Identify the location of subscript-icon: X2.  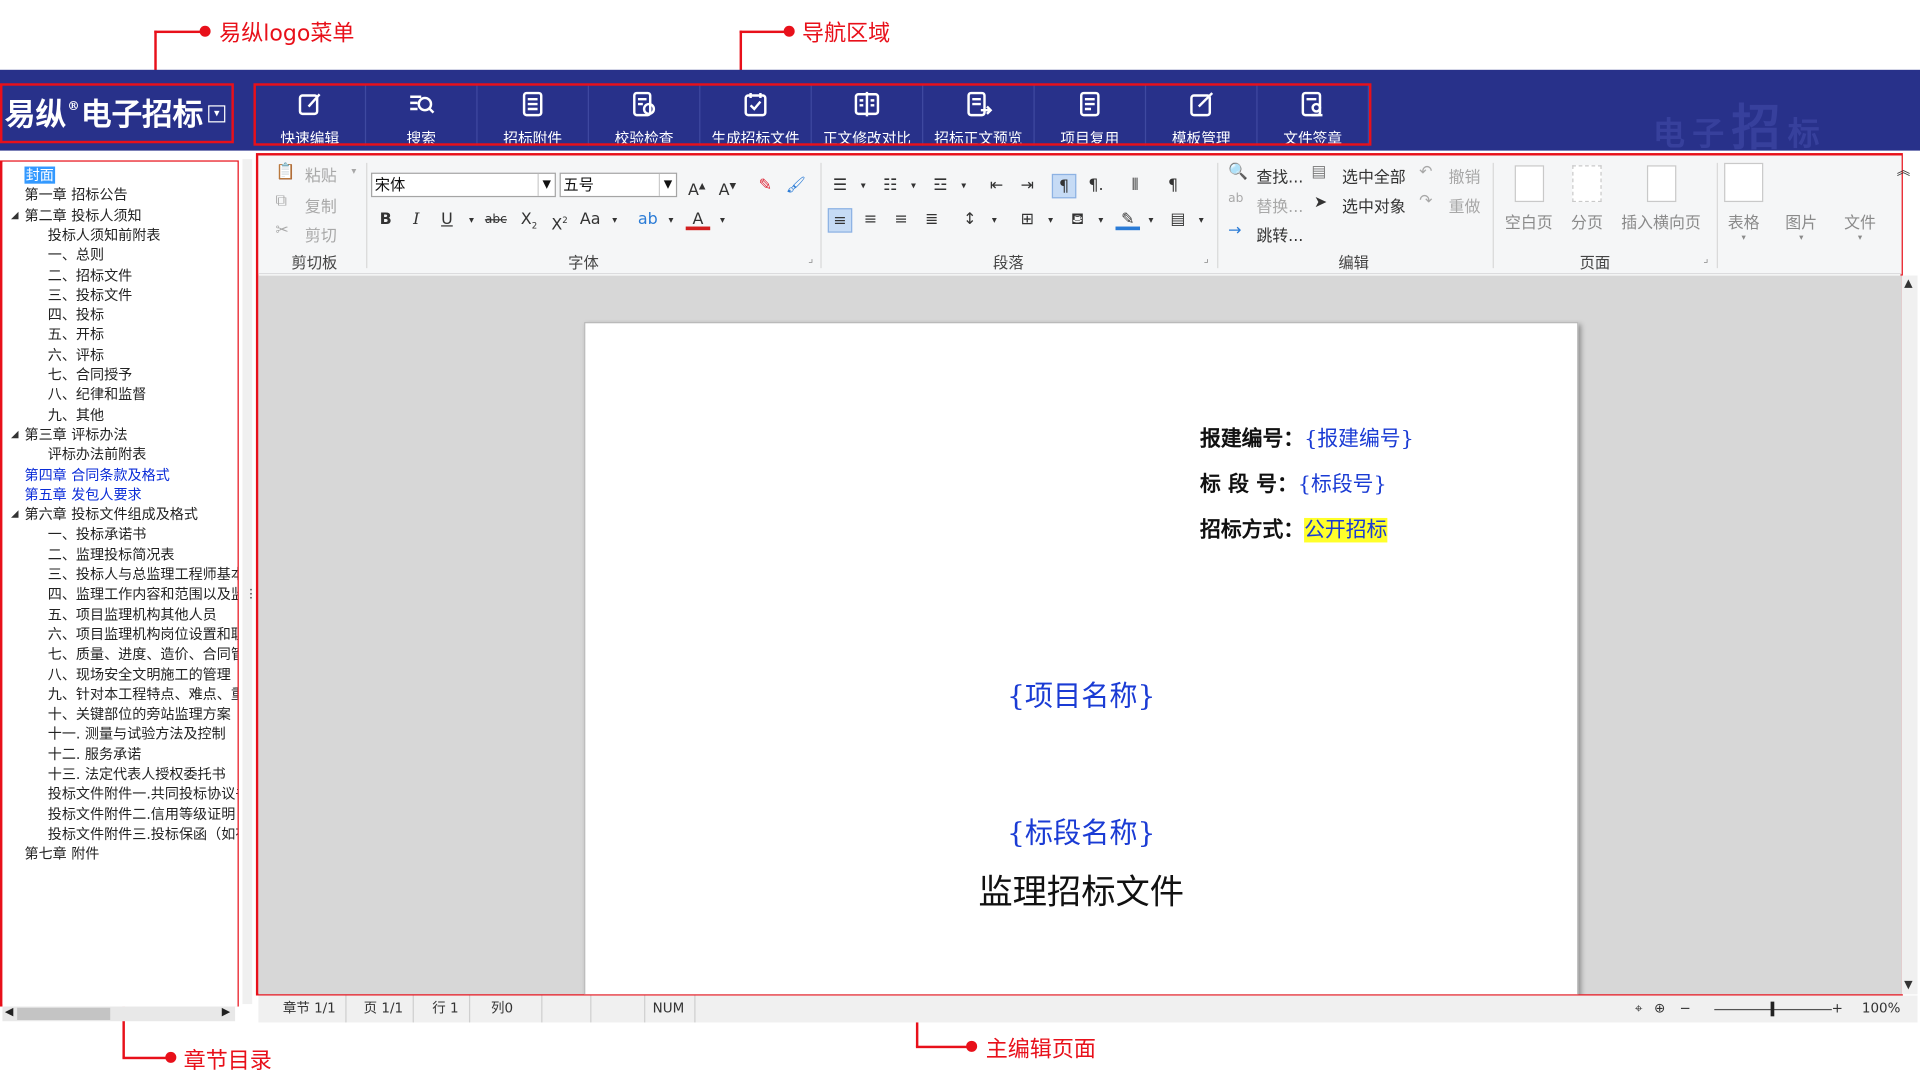
(529, 220).